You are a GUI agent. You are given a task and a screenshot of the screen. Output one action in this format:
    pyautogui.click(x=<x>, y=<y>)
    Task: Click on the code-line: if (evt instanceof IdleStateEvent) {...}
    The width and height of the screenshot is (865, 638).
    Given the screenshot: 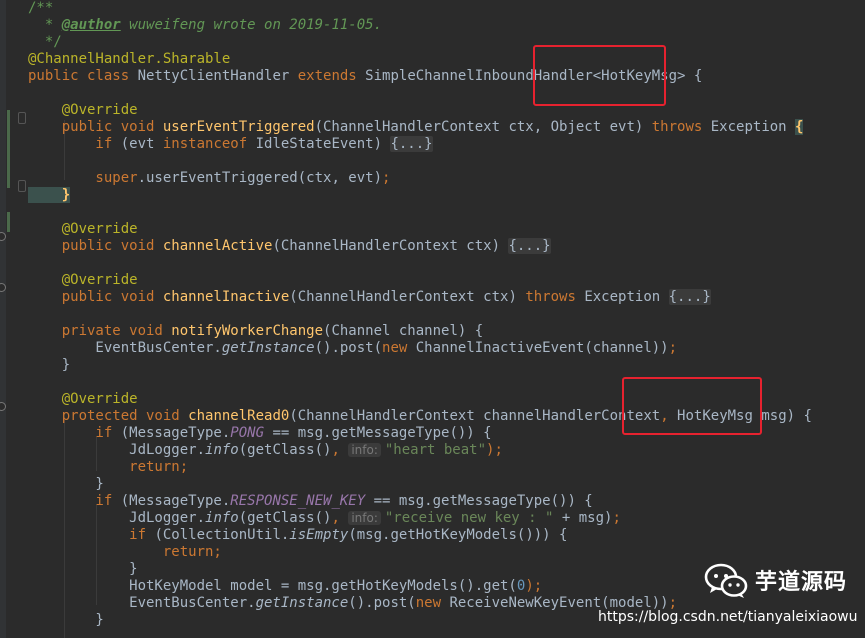 What is the action you would take?
    pyautogui.click(x=230, y=144)
    